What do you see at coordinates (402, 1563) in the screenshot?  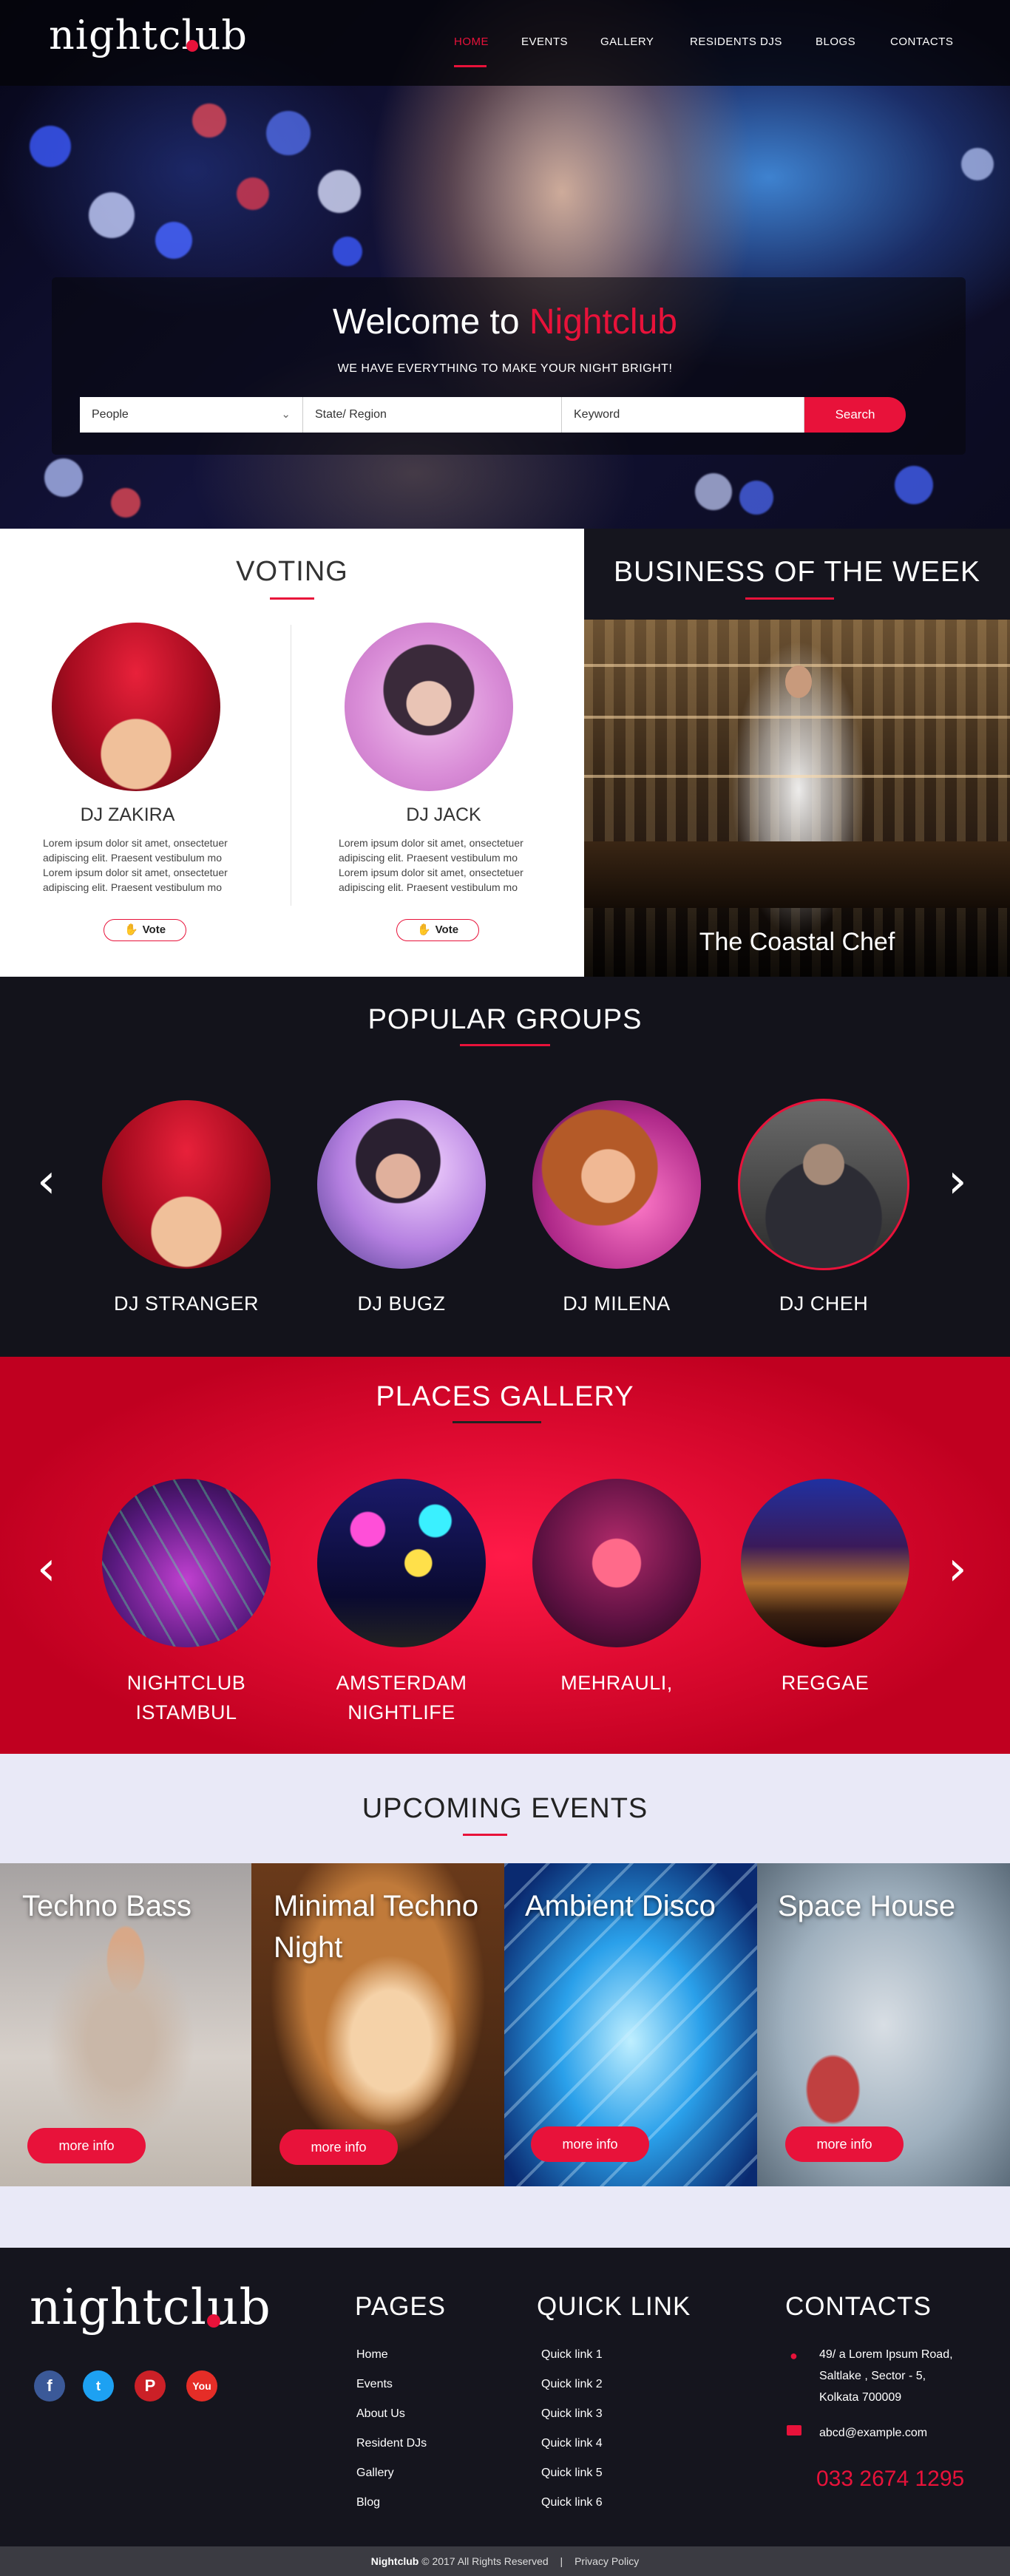 I see `place-amsterdam-photo` at bounding box center [402, 1563].